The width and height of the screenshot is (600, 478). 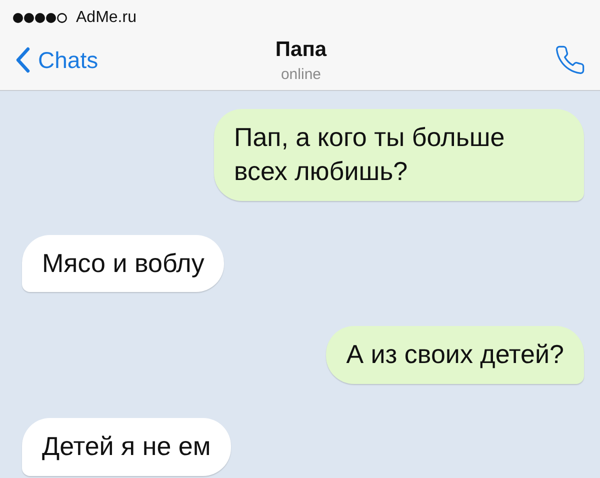 What do you see at coordinates (301, 74) in the screenshot?
I see `contact-status: online` at bounding box center [301, 74].